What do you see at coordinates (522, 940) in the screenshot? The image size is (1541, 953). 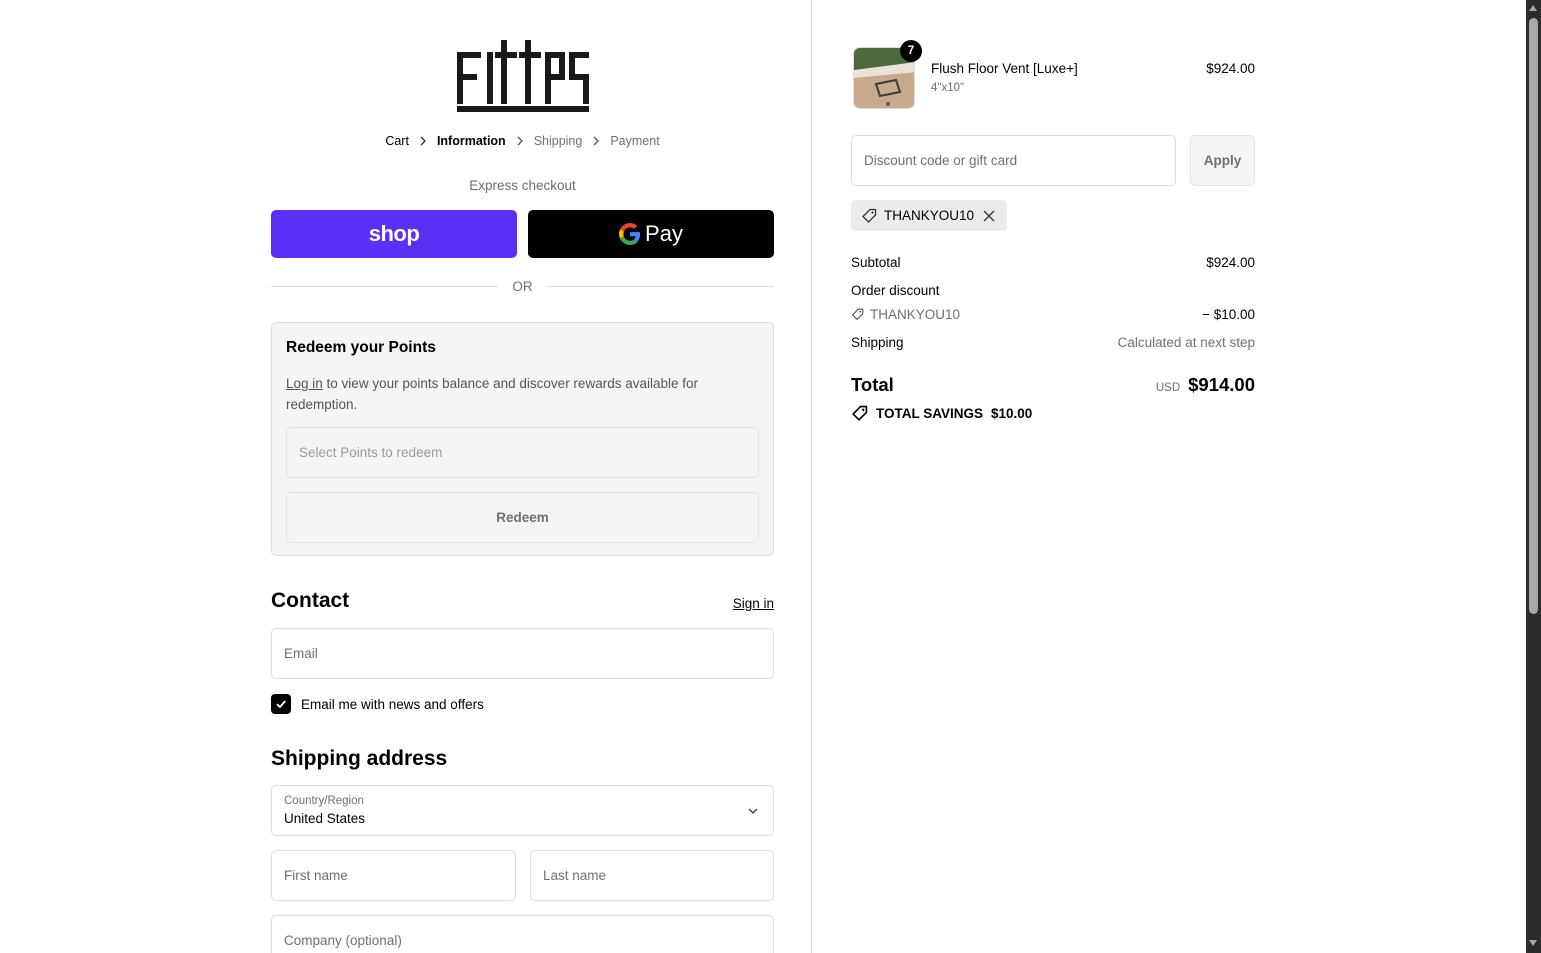 I see `company-input` at bounding box center [522, 940].